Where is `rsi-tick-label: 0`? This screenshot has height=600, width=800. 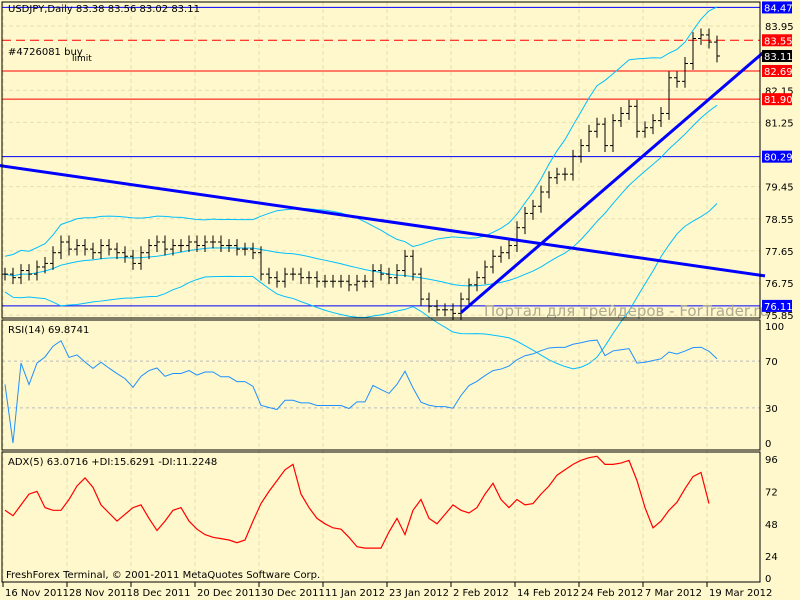
rsi-tick-label: 0 is located at coordinates (768, 444).